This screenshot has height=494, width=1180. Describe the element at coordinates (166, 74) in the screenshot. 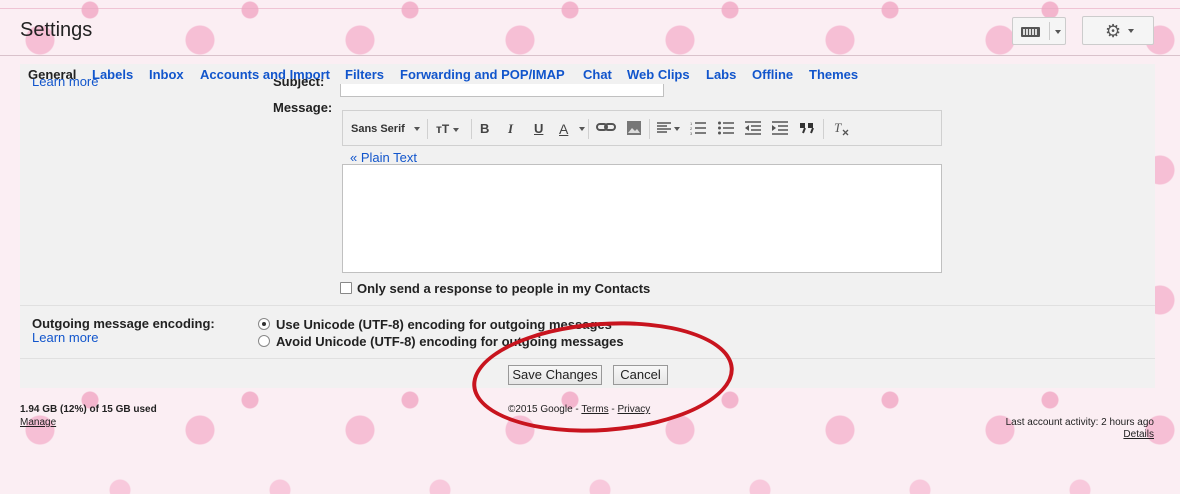

I see `tab-inbox: Inbox` at that location.